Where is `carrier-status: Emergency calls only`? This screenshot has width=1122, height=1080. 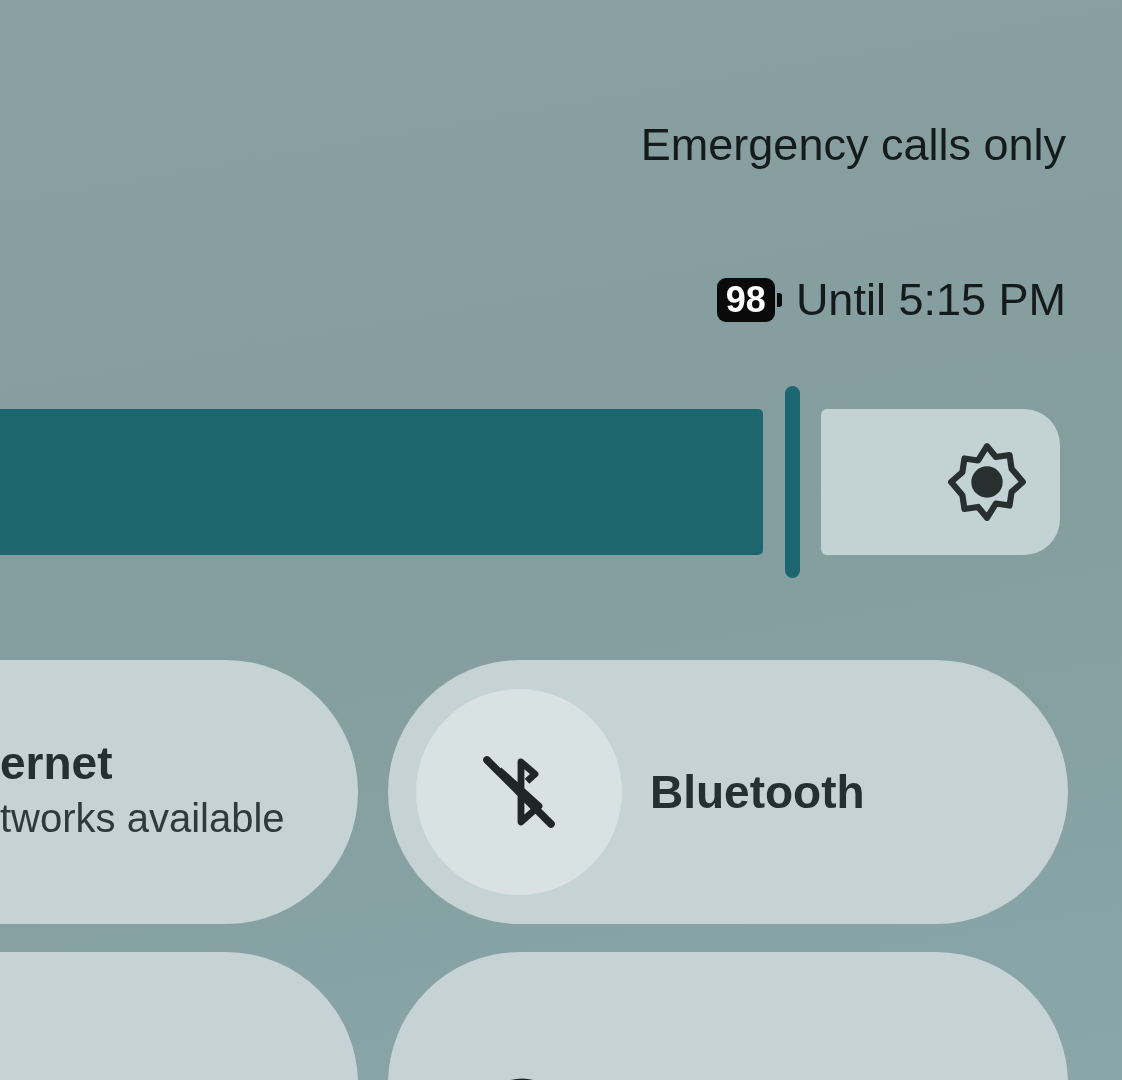
carrier-status: Emergency calls only is located at coordinates (853, 144).